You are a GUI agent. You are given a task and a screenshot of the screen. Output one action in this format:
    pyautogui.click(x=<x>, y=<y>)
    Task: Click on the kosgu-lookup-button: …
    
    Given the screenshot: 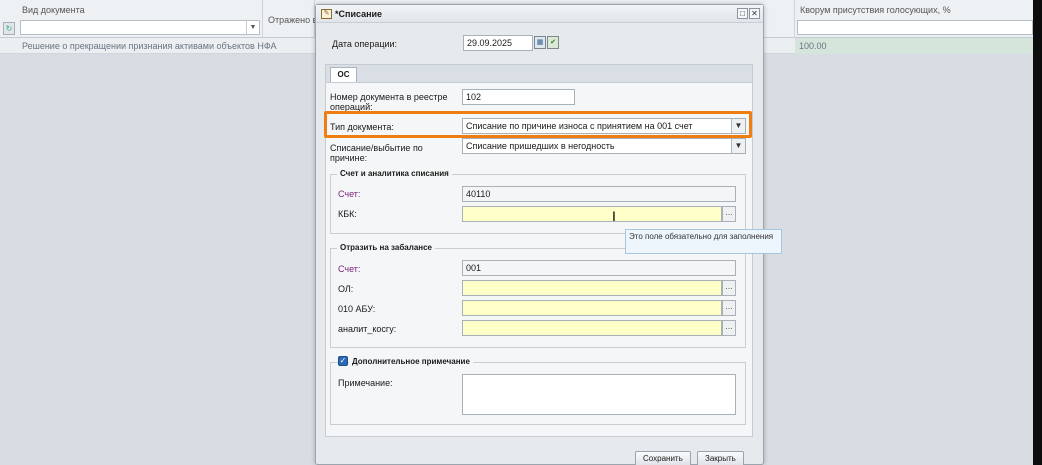 What is the action you would take?
    pyautogui.click(x=729, y=328)
    